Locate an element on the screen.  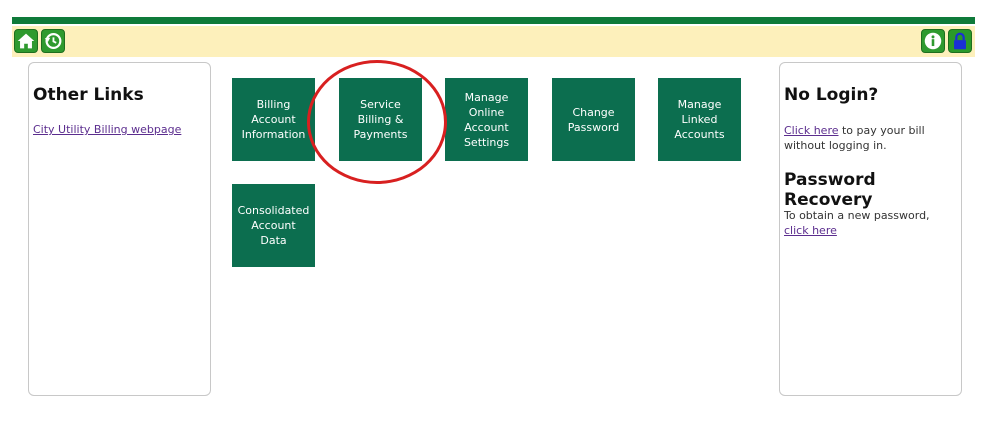
tile-label: Manage Linked Accounts is located at coordinates (699, 119).